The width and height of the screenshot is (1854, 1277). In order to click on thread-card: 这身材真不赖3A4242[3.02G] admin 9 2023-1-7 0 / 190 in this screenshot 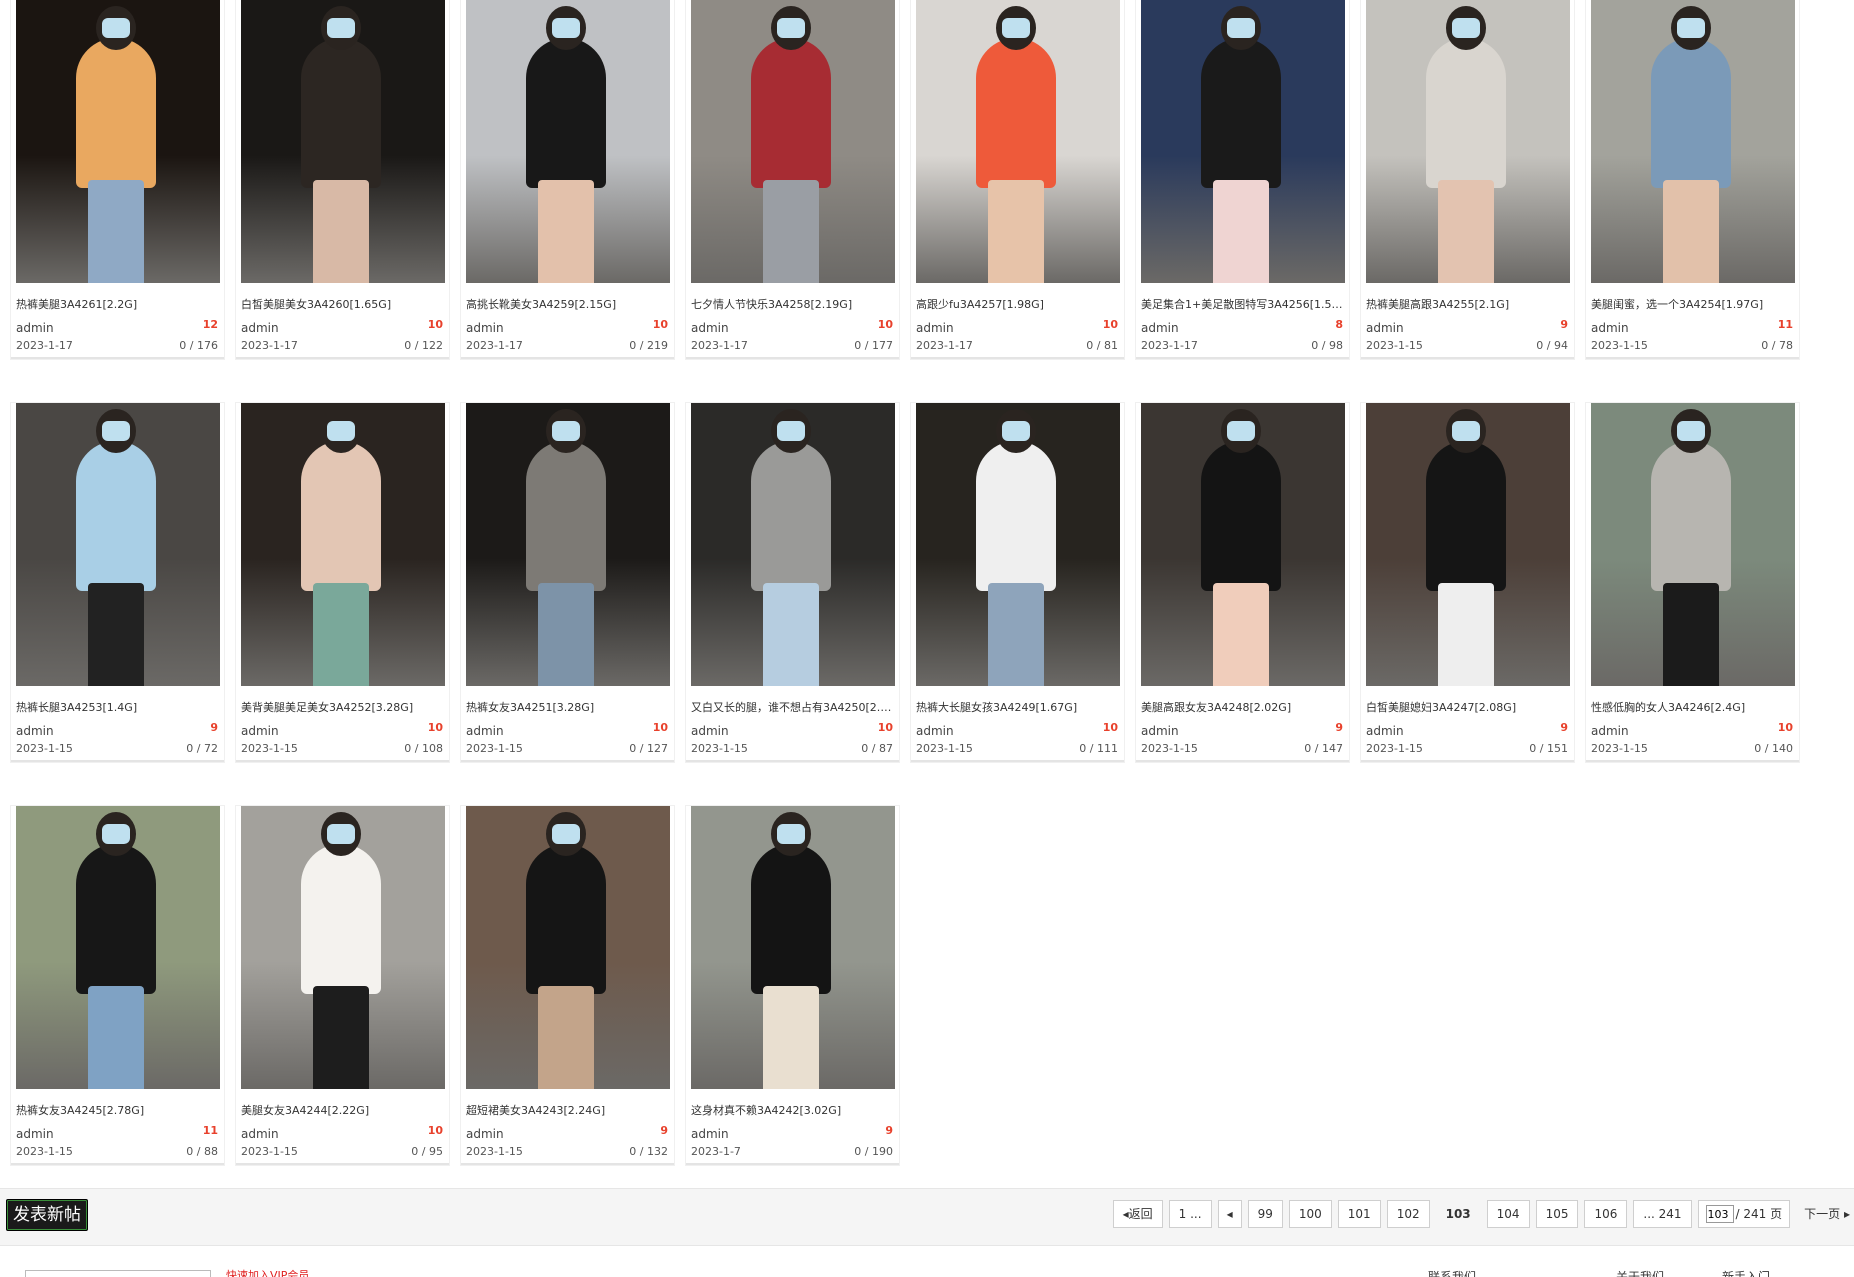, I will do `click(792, 985)`.